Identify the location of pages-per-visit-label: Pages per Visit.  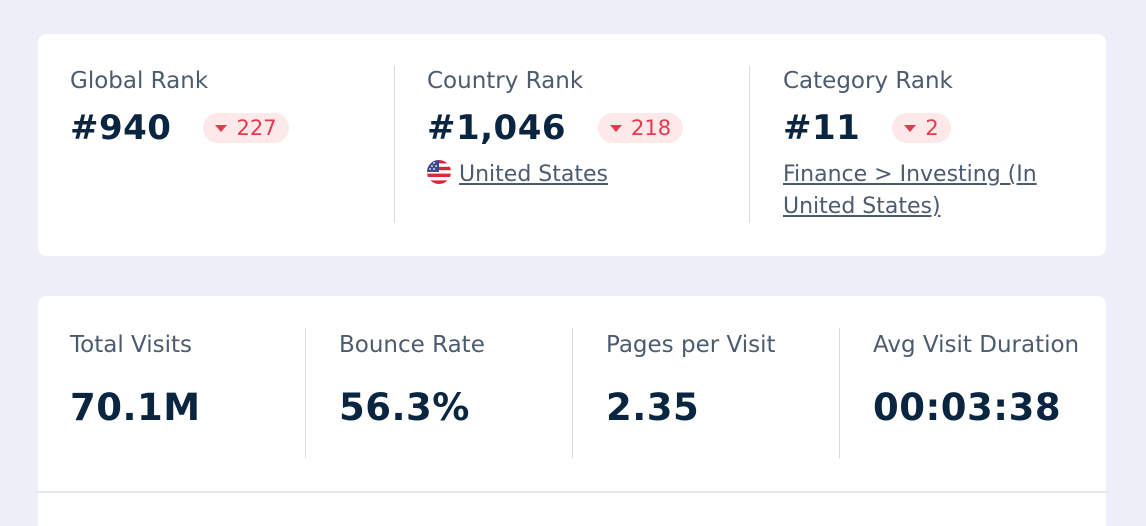
(691, 345).